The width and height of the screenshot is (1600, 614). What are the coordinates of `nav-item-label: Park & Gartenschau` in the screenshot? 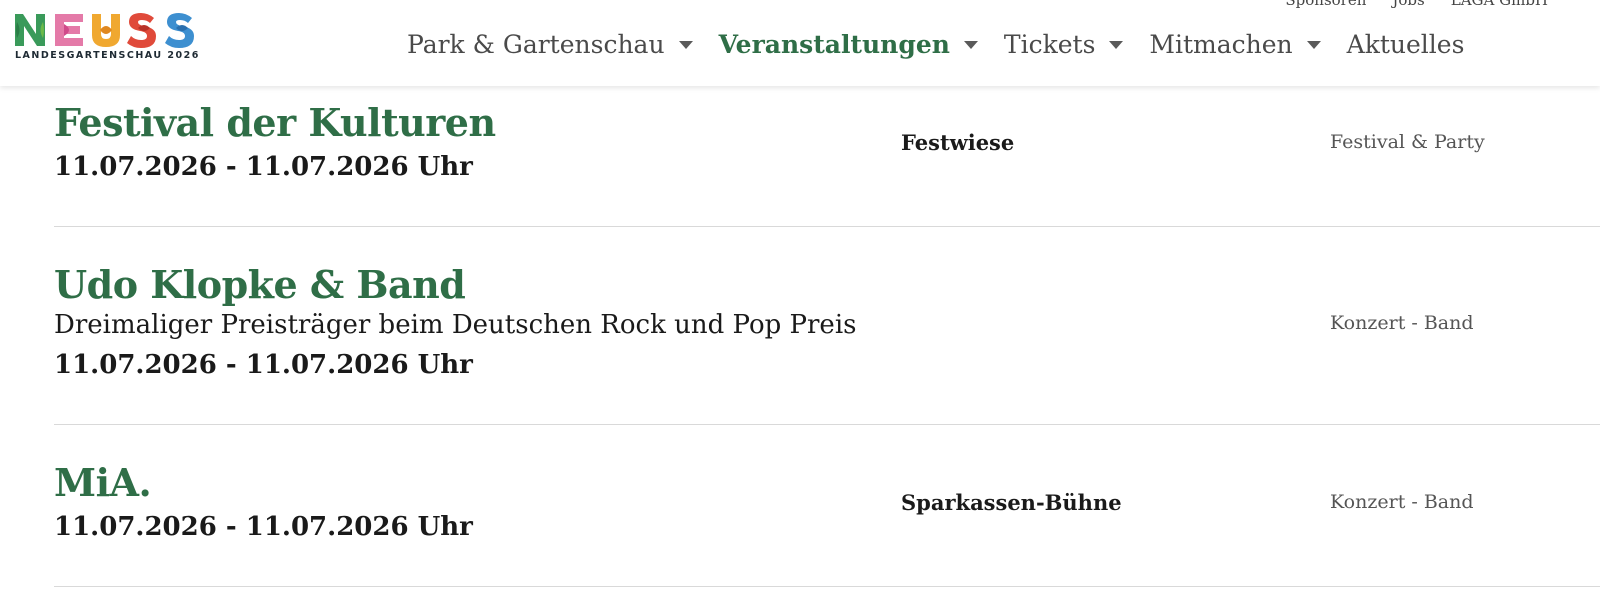 It's located at (536, 44).